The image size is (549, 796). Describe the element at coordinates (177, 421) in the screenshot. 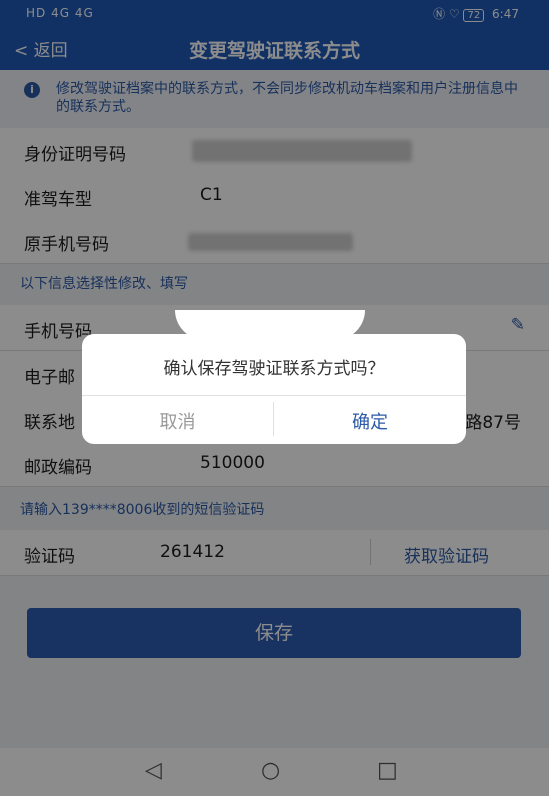

I see `cancel-button: 取消` at that location.